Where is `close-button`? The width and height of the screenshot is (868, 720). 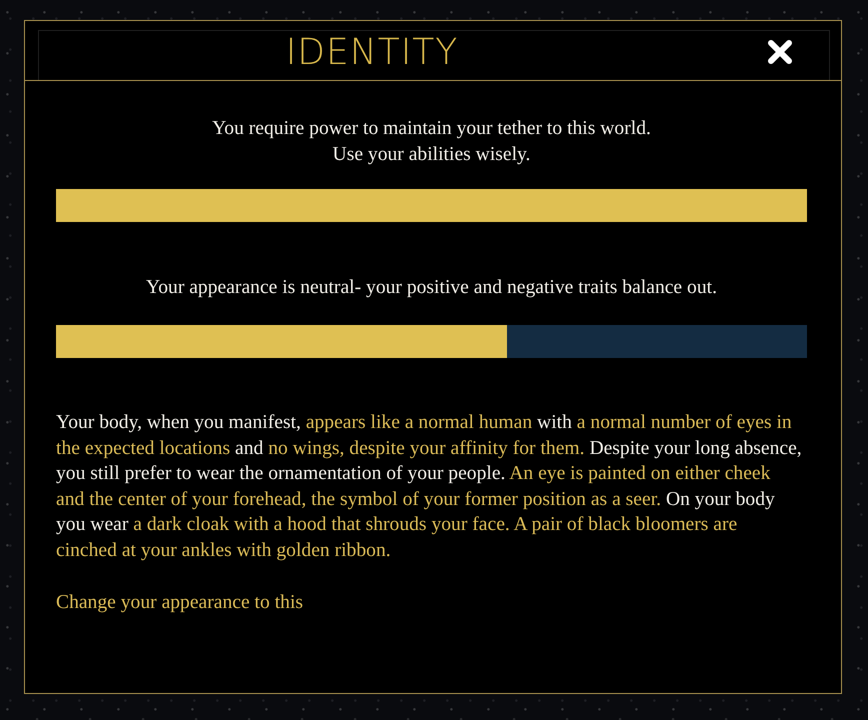
close-button is located at coordinates (780, 51).